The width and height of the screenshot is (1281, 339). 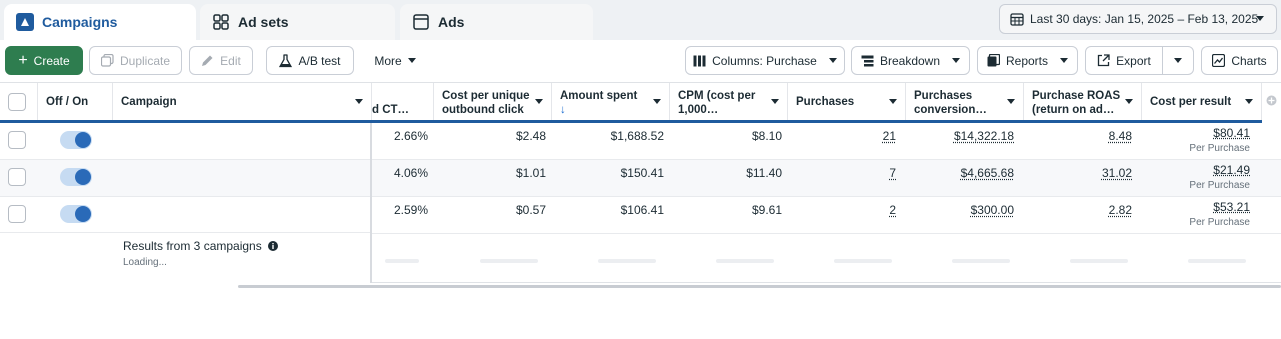 I want to click on breakdown-label: Breakdown, so click(x=910, y=60).